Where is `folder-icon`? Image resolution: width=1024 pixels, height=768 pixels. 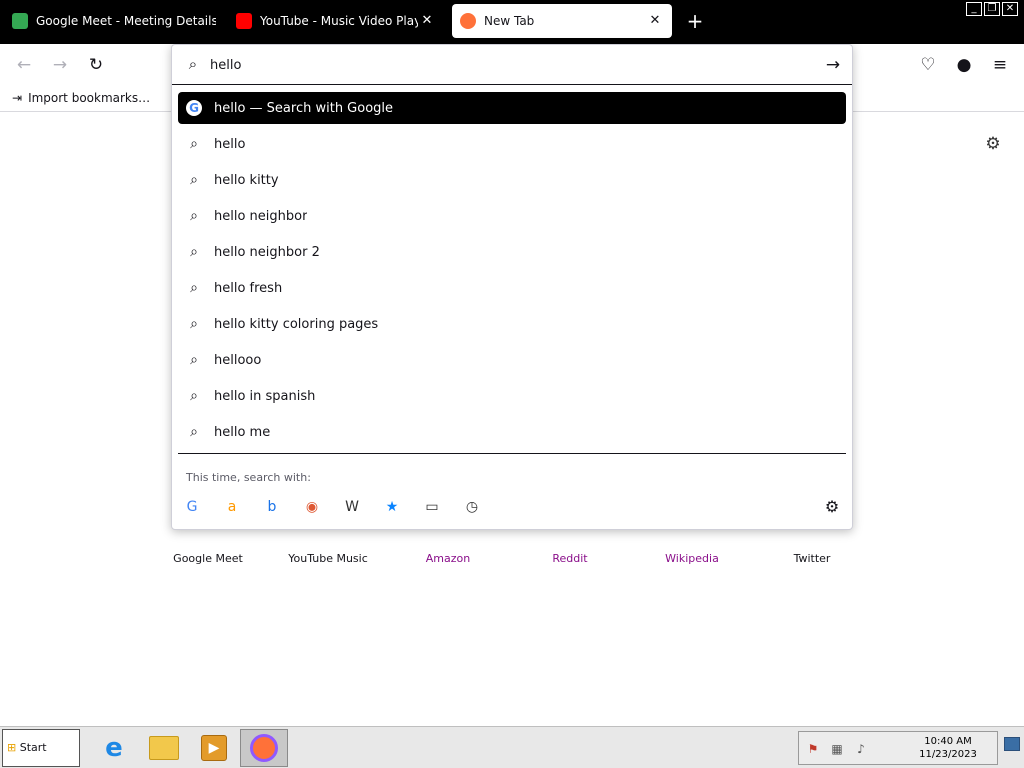 folder-icon is located at coordinates (164, 748).